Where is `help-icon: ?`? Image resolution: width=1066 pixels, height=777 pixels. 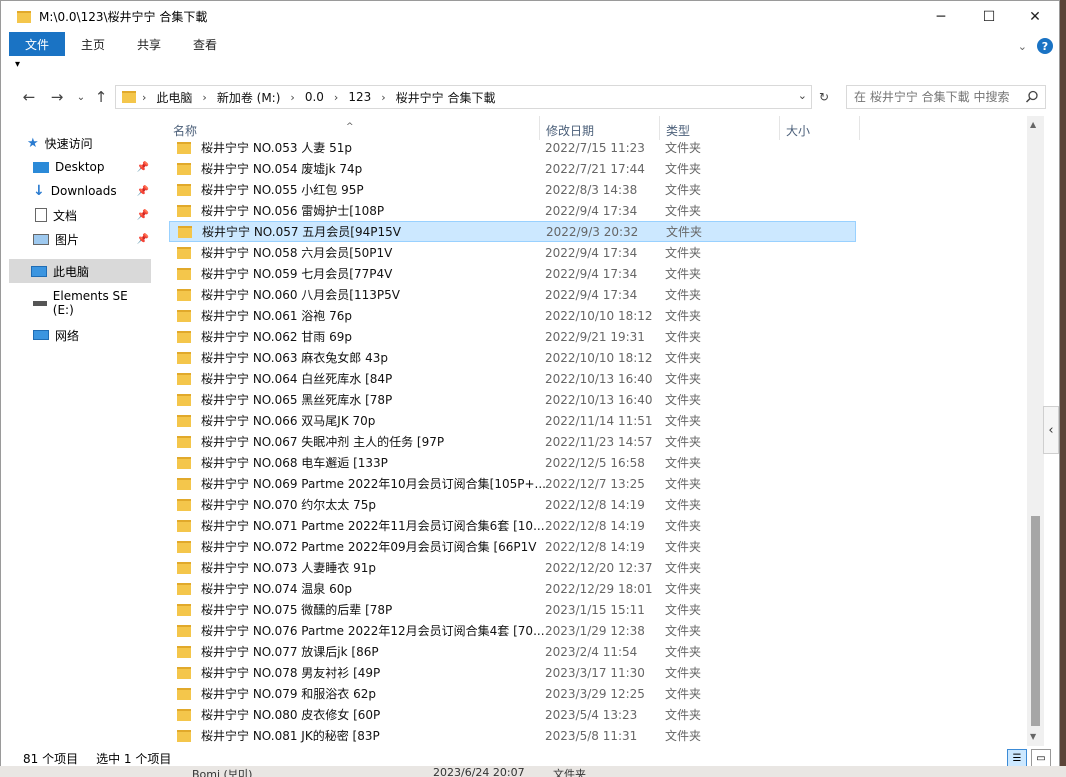
help-icon: ? is located at coordinates (1045, 46).